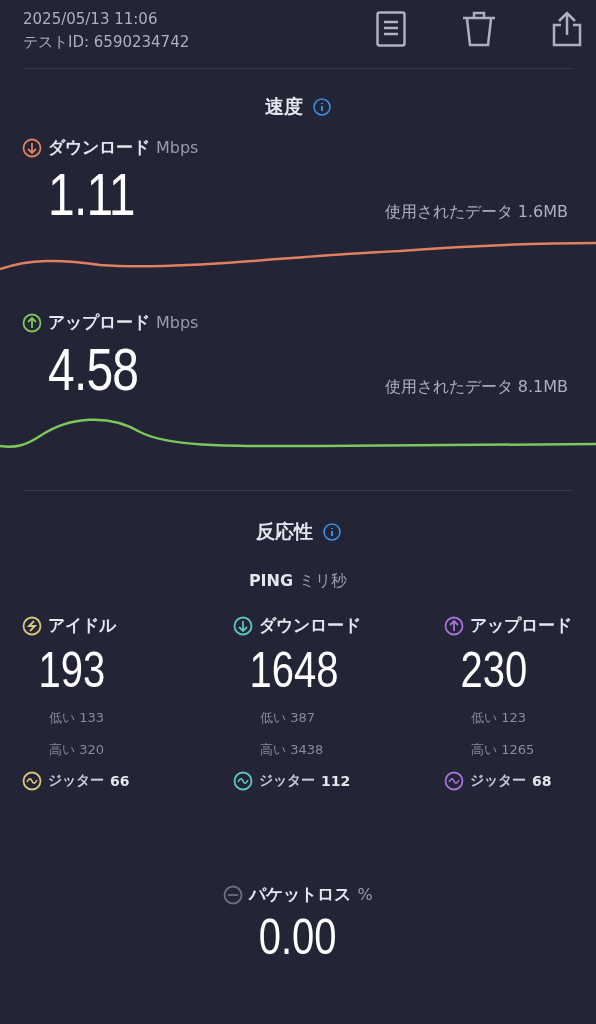 Image resolution: width=596 pixels, height=1024 pixels. I want to click on test-id: テストID: 6590234742, so click(106, 42).